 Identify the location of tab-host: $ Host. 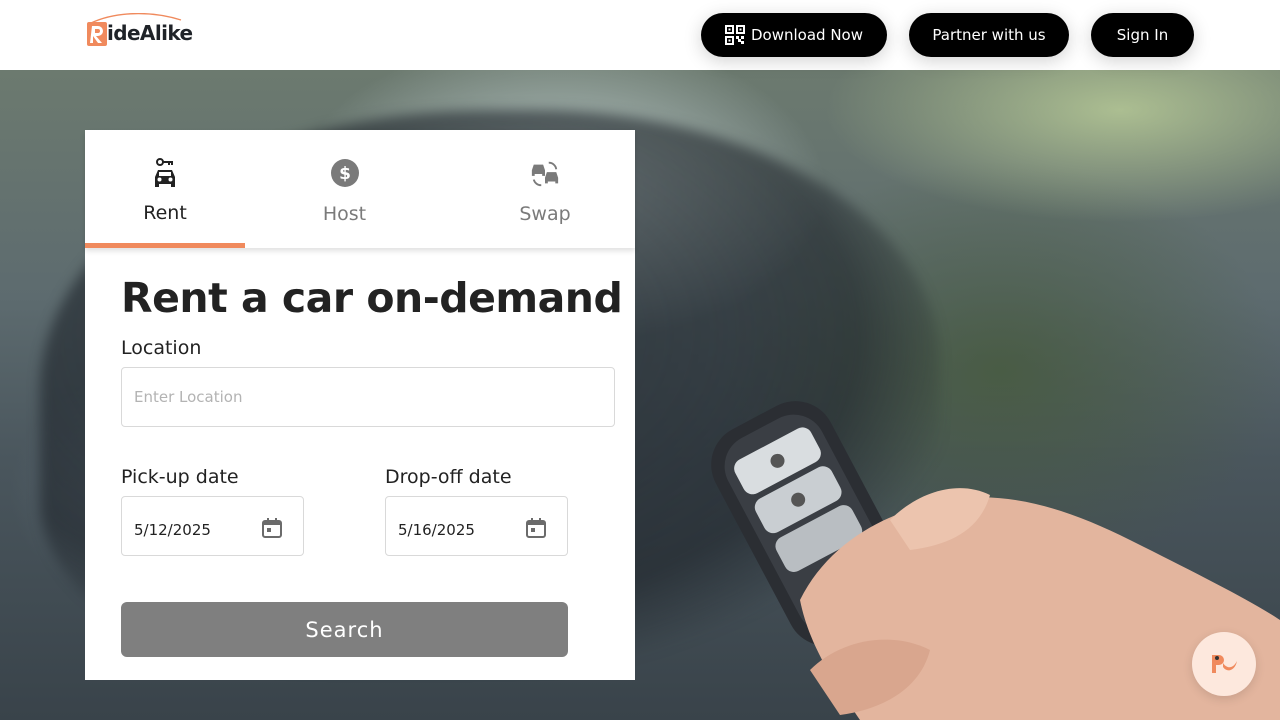
(344, 189).